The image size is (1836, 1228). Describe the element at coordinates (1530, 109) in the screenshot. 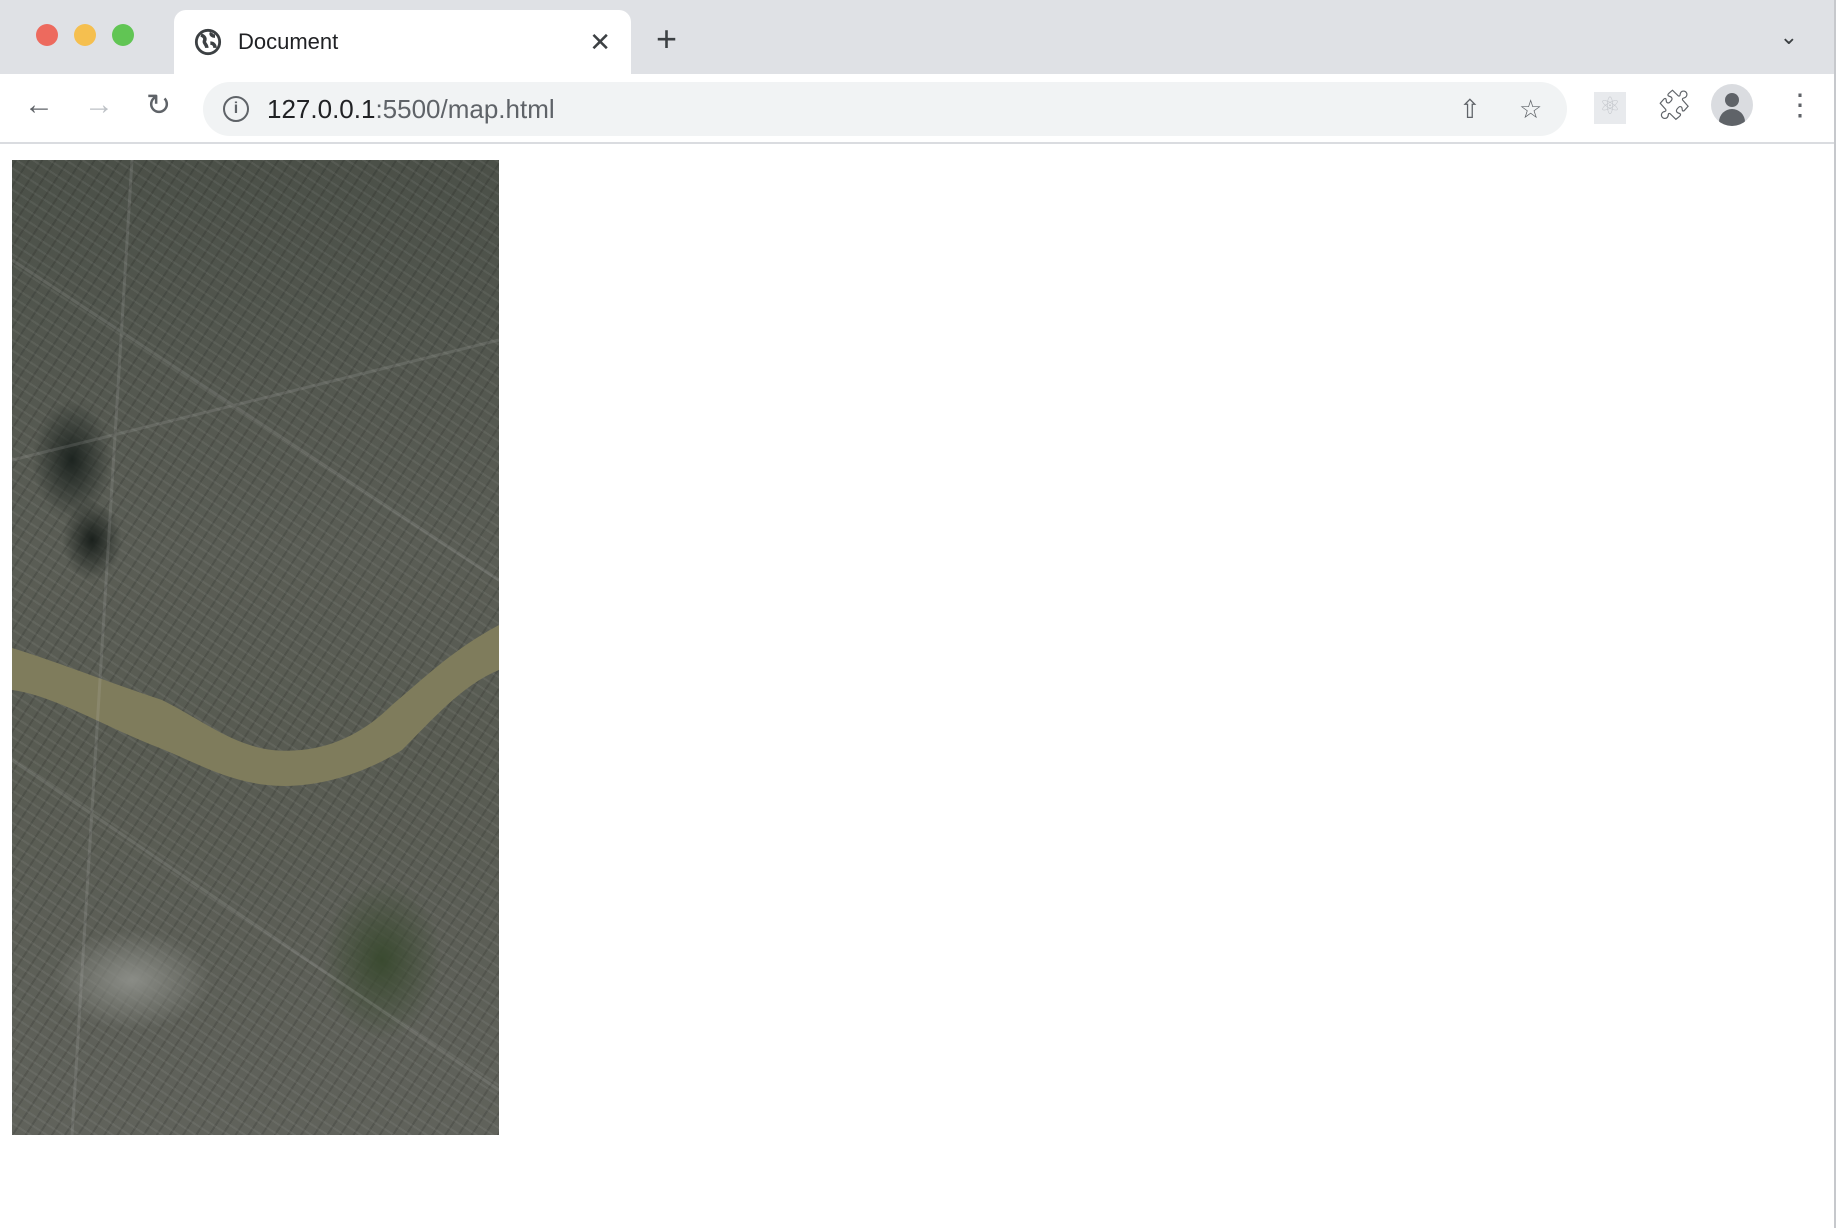

I see `star-icon: ☆` at that location.